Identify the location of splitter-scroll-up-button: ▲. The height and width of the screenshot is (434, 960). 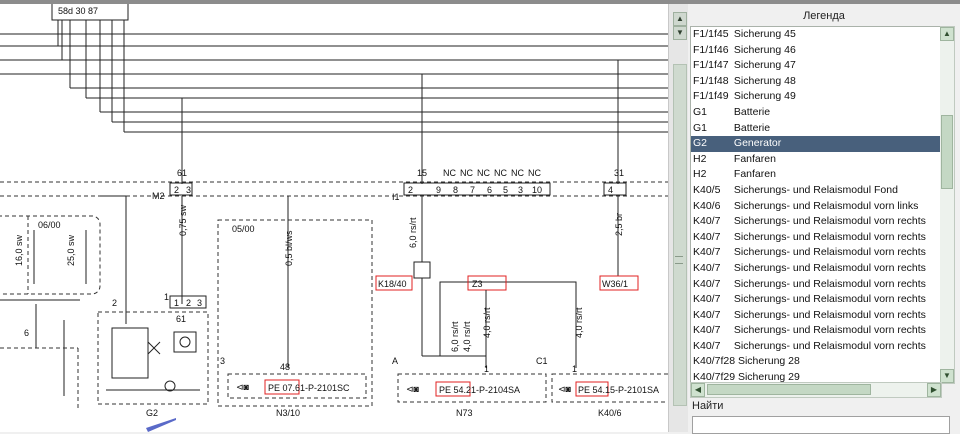
(680, 19).